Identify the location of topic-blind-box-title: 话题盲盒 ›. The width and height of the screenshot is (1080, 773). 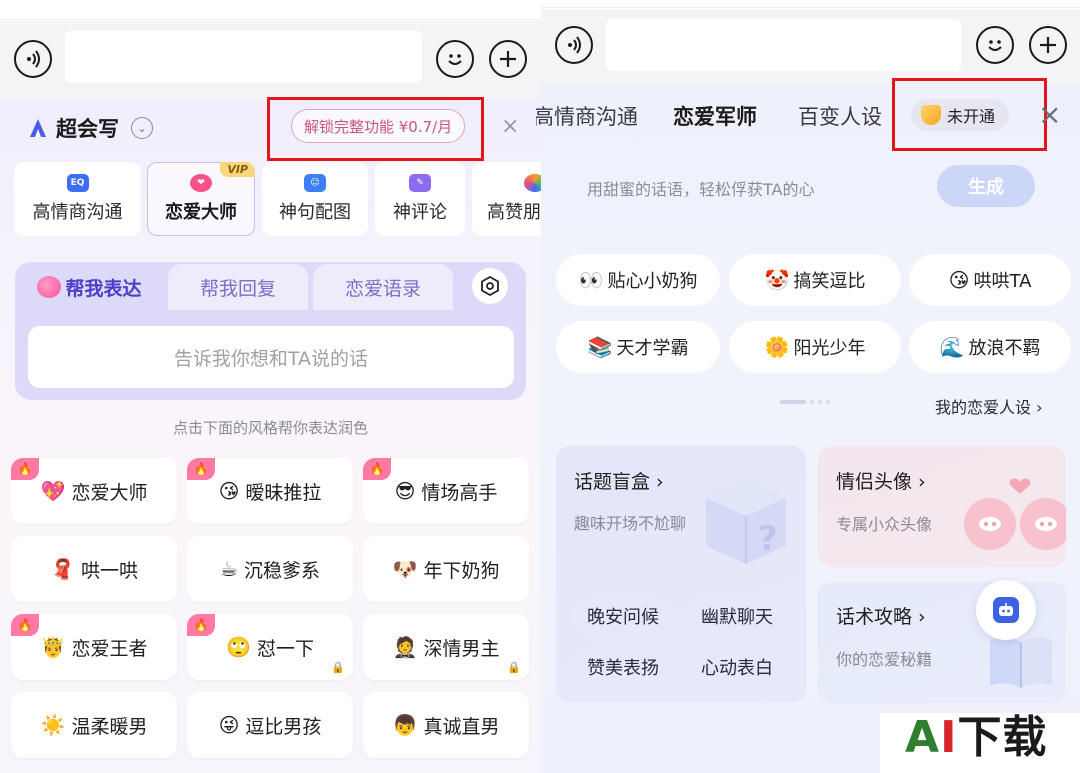
(619, 480).